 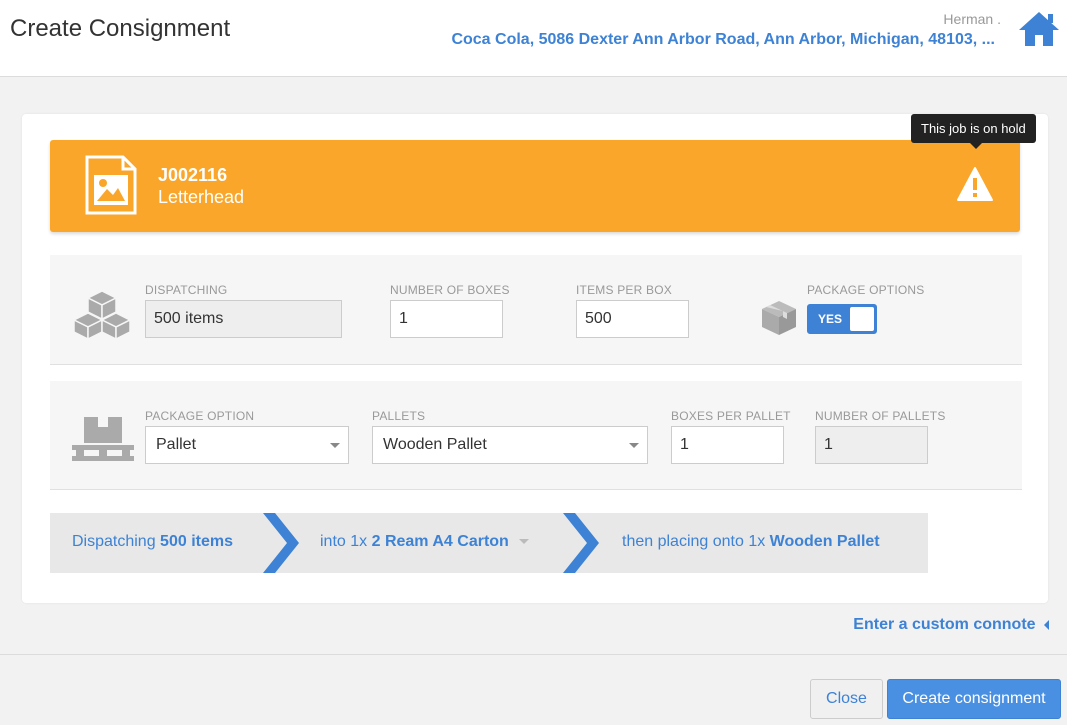 I want to click on close-button: Close, so click(x=846, y=699).